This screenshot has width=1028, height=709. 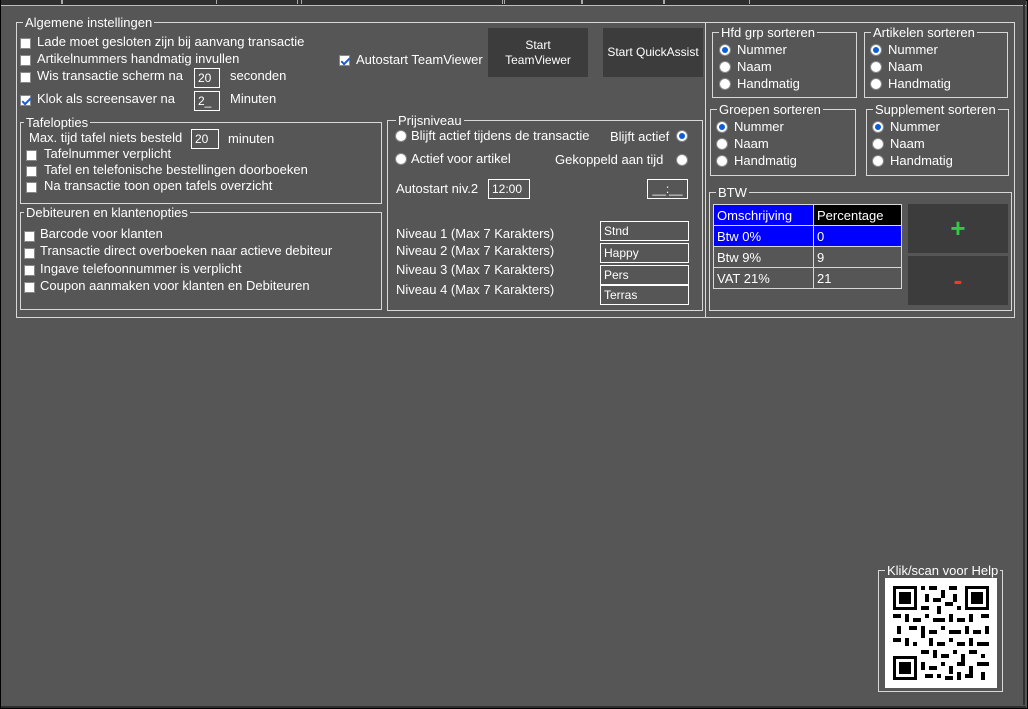 I want to click on supplement-handmatig-radio, so click(x=878, y=161).